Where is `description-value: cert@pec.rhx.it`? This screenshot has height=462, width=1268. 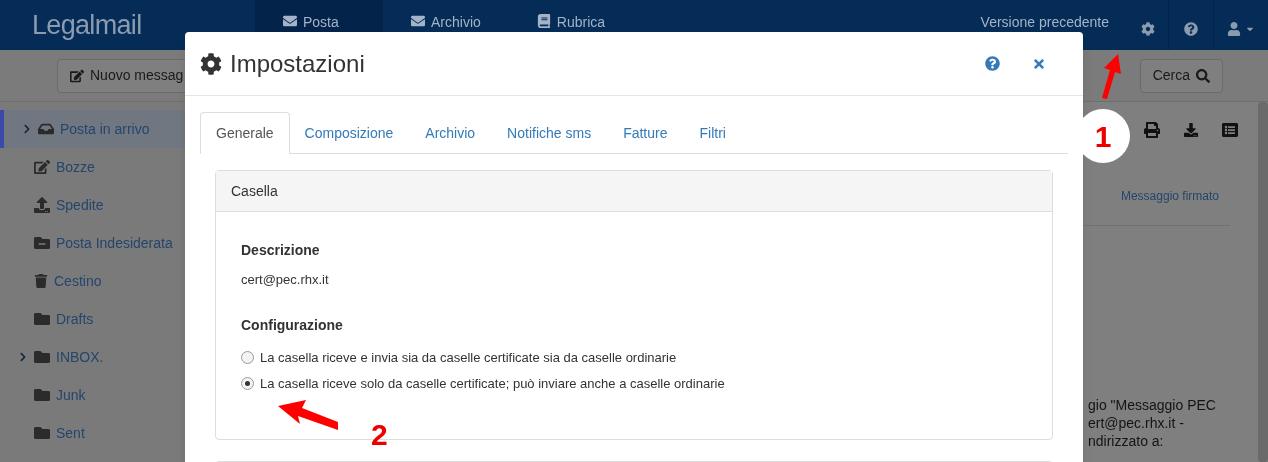 description-value: cert@pec.rhx.it is located at coordinates (285, 280).